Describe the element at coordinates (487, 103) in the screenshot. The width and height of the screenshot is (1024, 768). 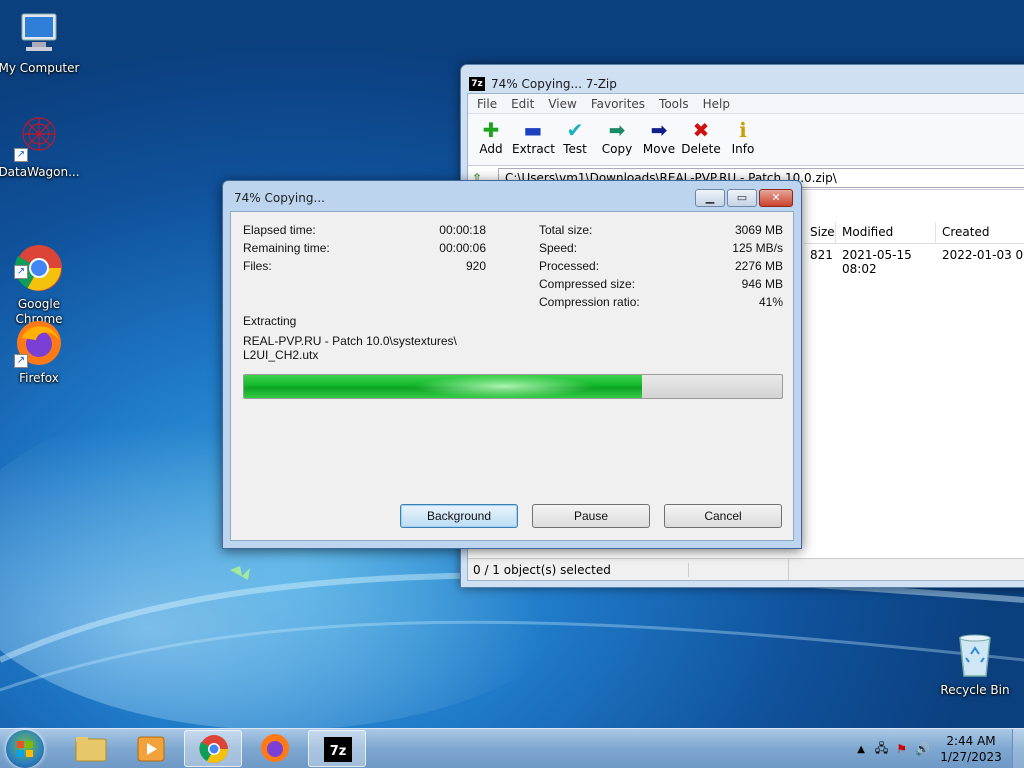
I see `menu-file: File` at that location.